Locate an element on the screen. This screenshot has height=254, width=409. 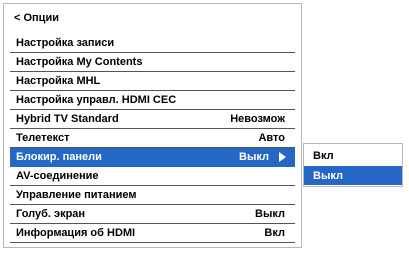
menu-item-hdmi-cec-settings: Настройка управл. HDMI CEC is located at coordinates (152, 100).